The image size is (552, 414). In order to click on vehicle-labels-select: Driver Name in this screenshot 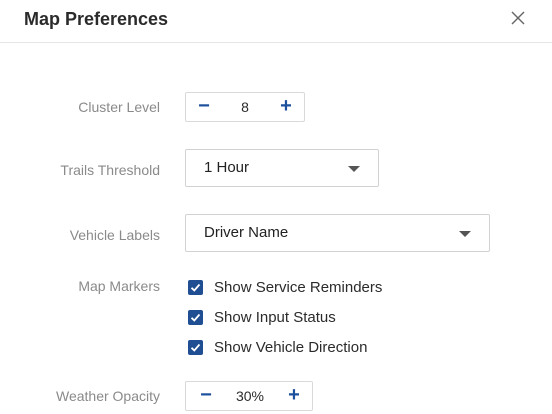, I will do `click(337, 233)`.